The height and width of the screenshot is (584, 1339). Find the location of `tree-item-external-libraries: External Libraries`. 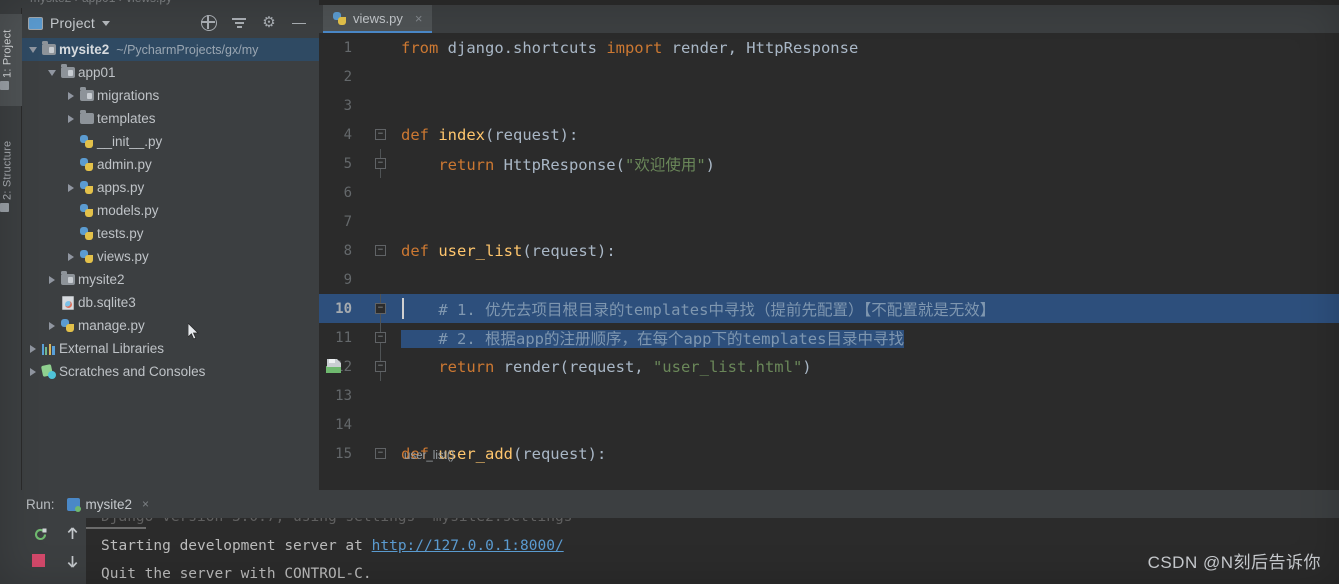

tree-item-external-libraries: External Libraries is located at coordinates (170, 348).